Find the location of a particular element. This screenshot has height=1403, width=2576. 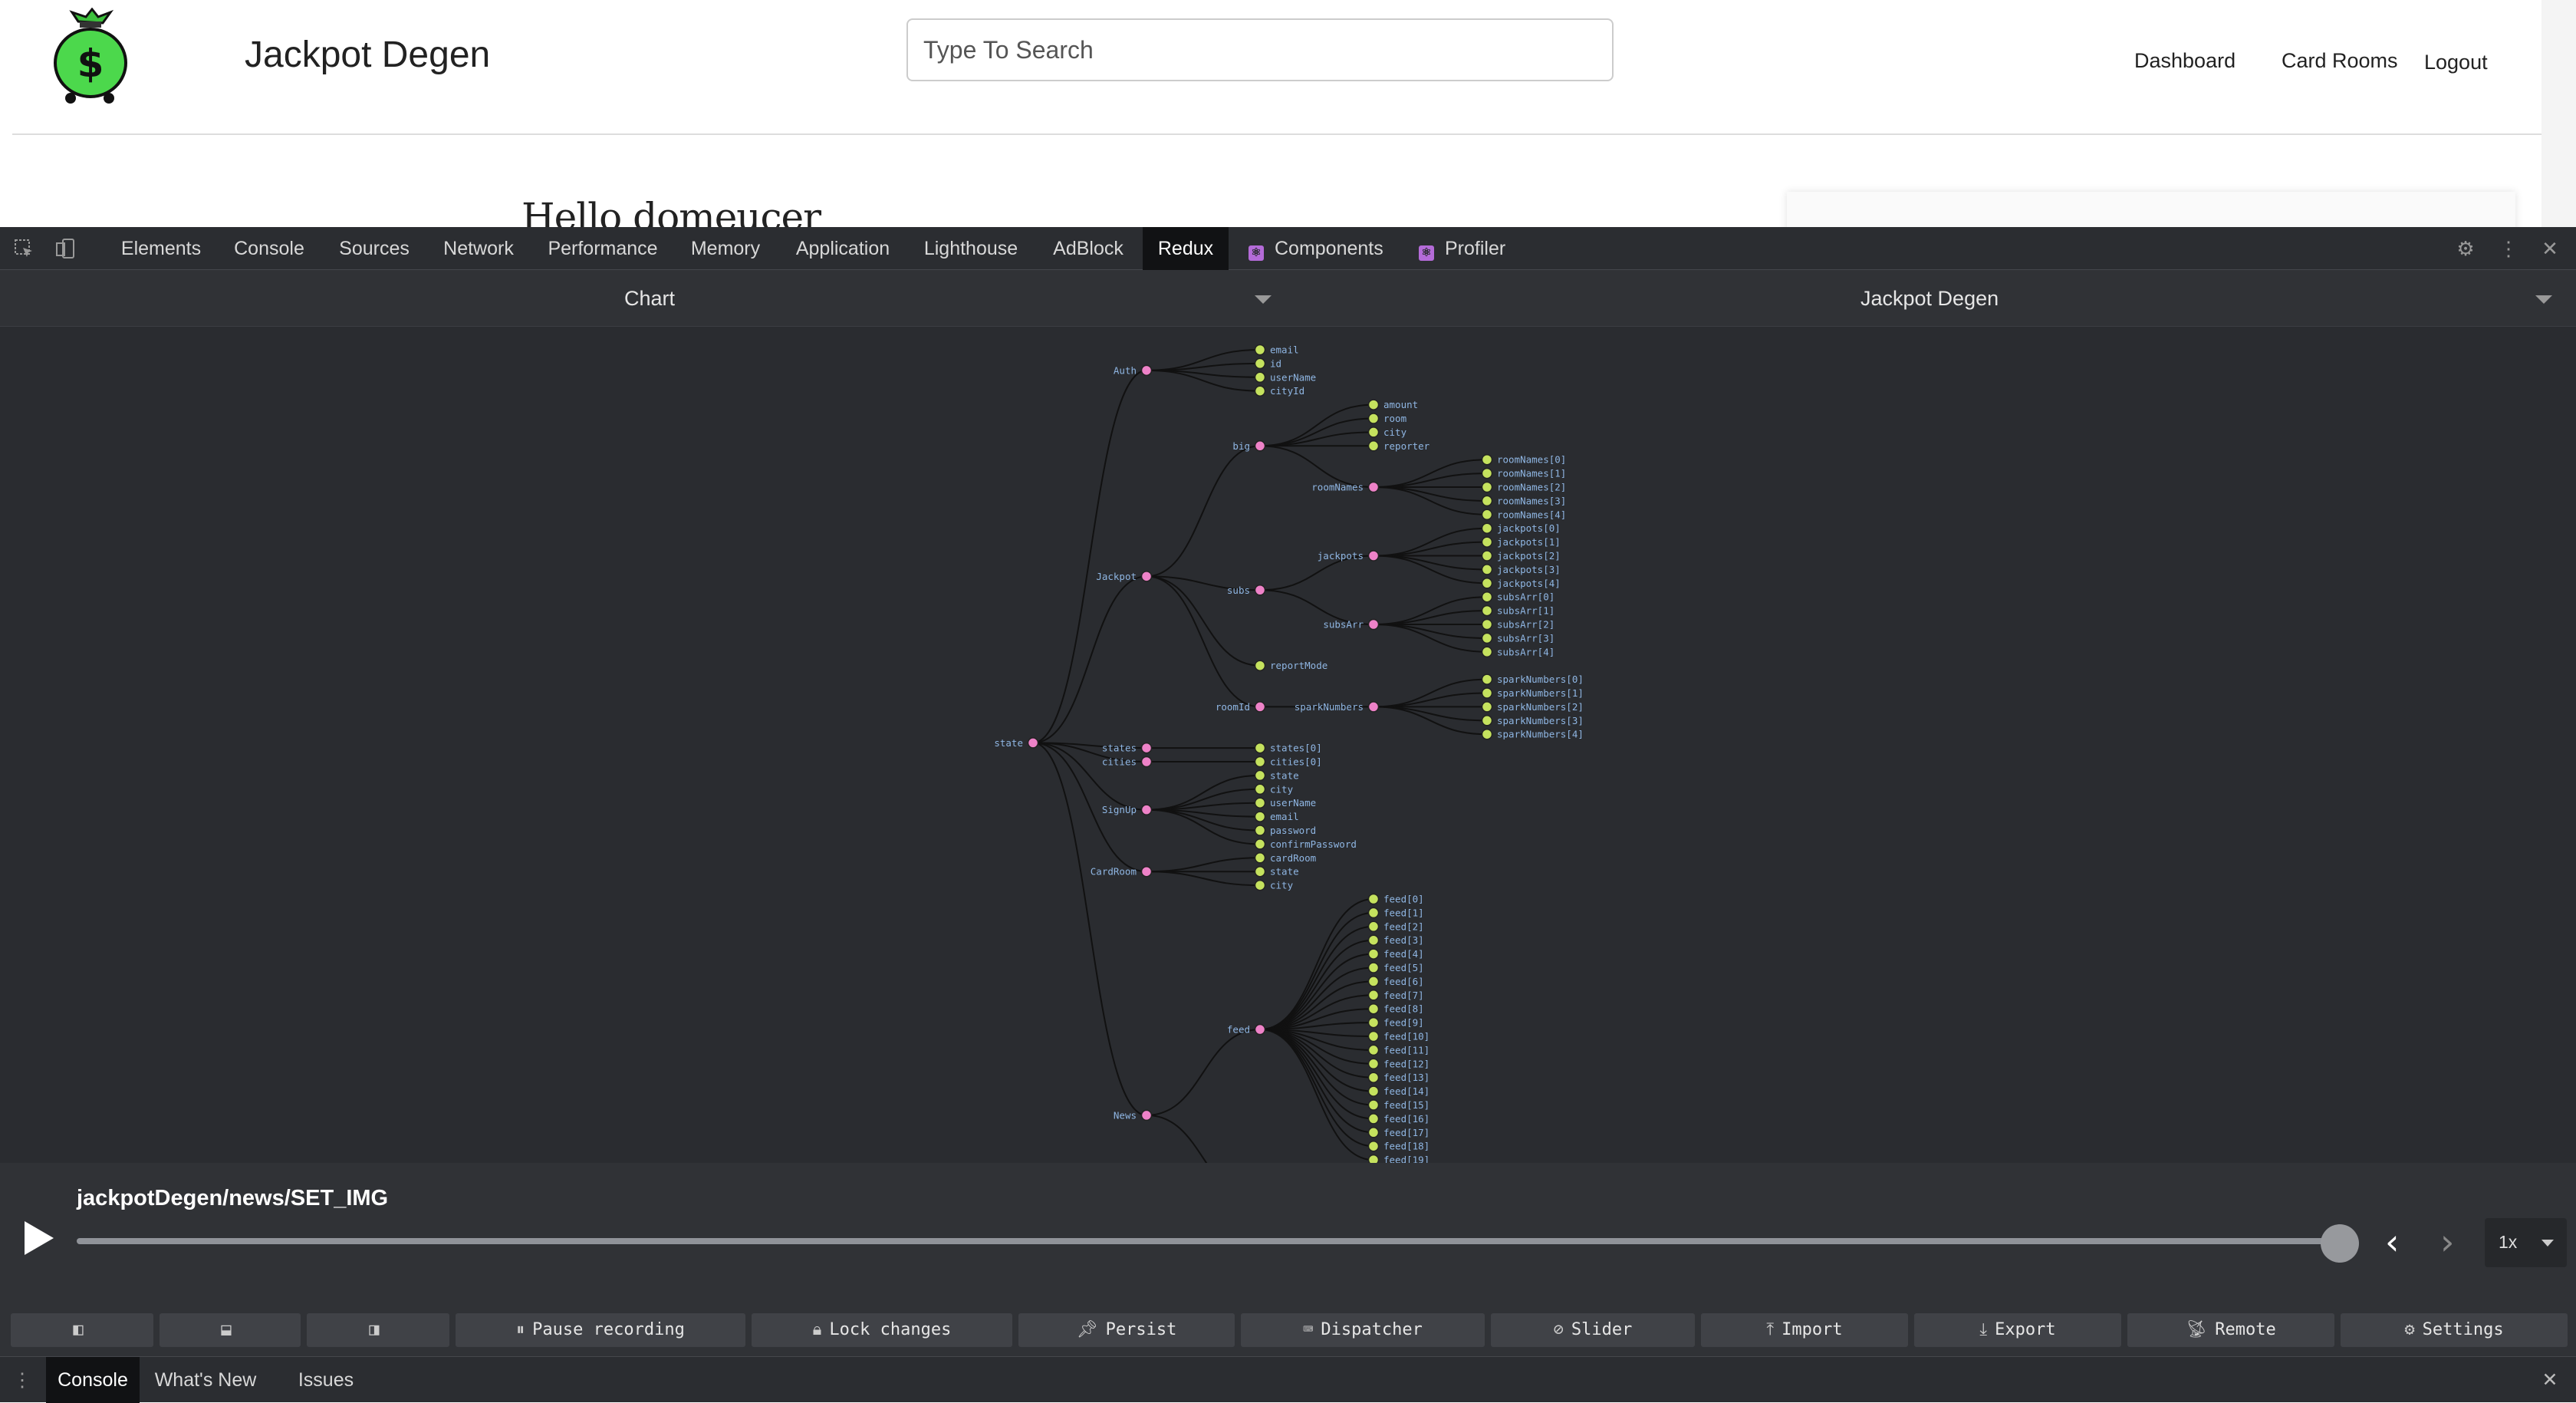

tree-node-branch: News is located at coordinates (1133, 1115).